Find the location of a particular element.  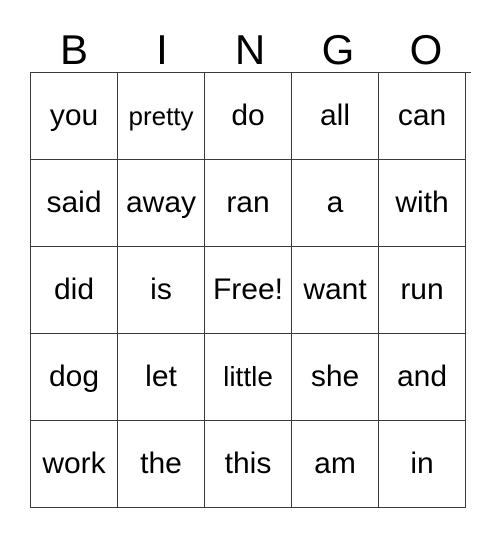

bingo-cell-label: run is located at coordinates (422, 289).